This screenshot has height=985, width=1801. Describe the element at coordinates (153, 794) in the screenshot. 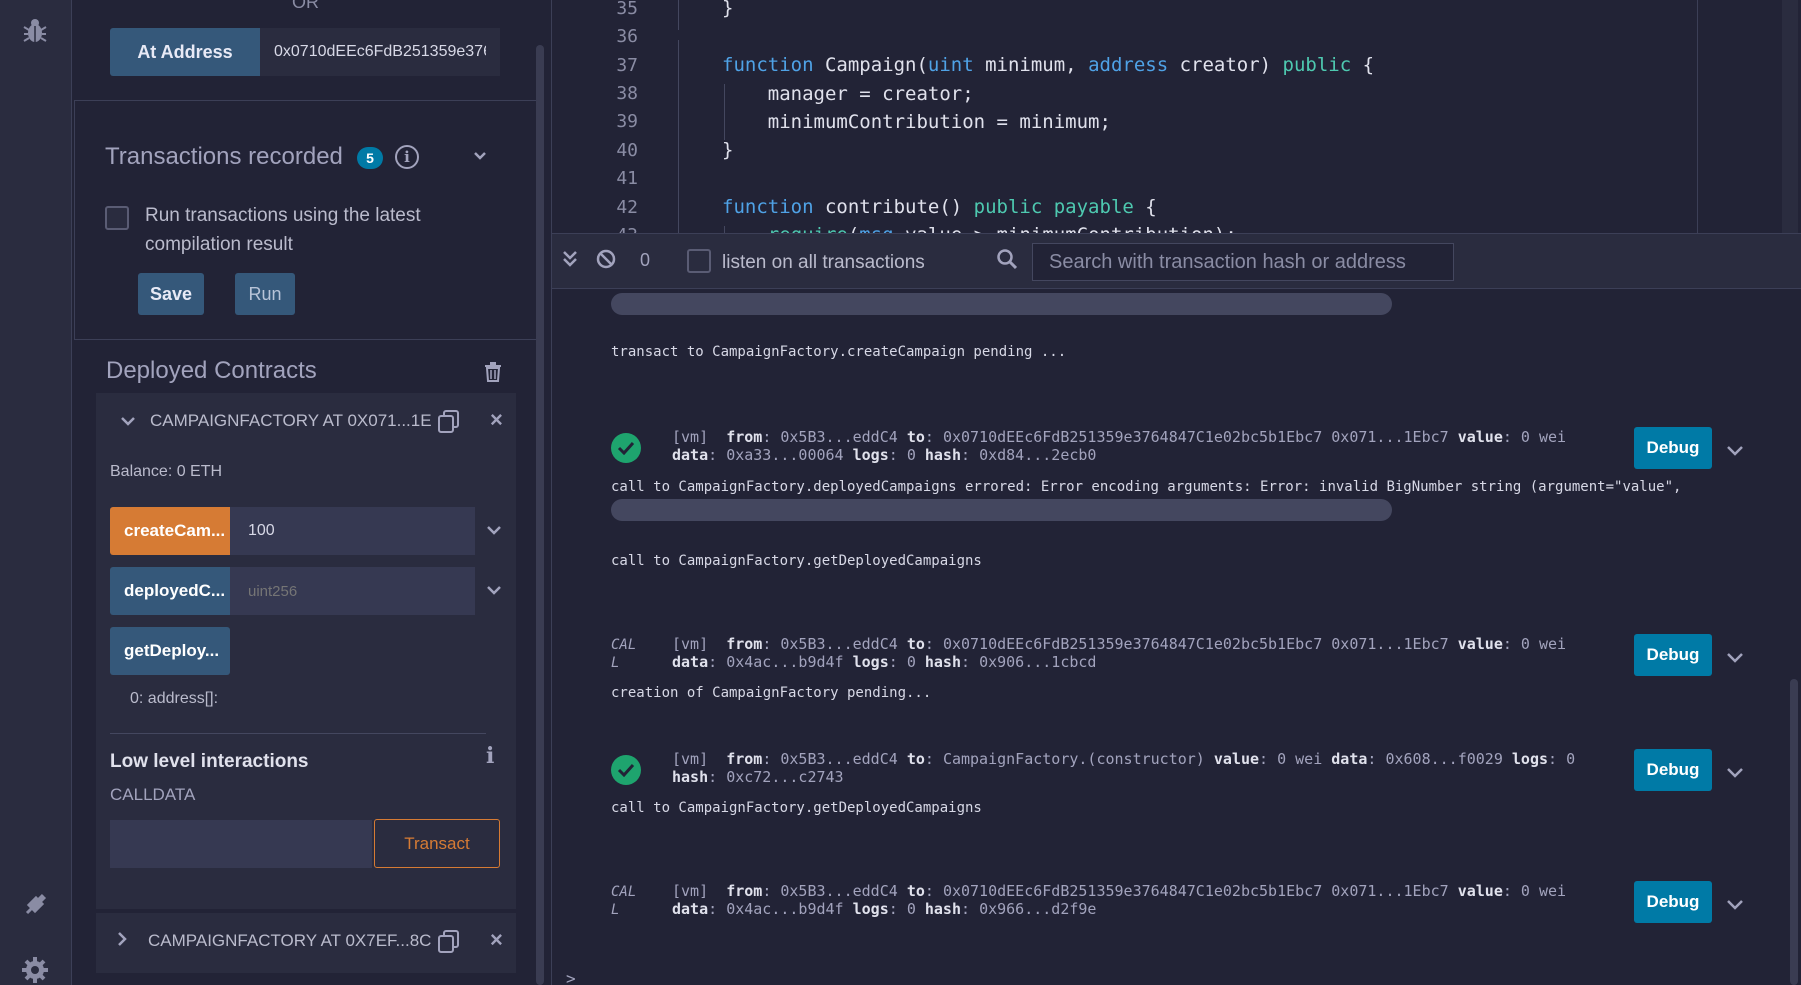

I see `calldata-label: CALLDATA` at that location.